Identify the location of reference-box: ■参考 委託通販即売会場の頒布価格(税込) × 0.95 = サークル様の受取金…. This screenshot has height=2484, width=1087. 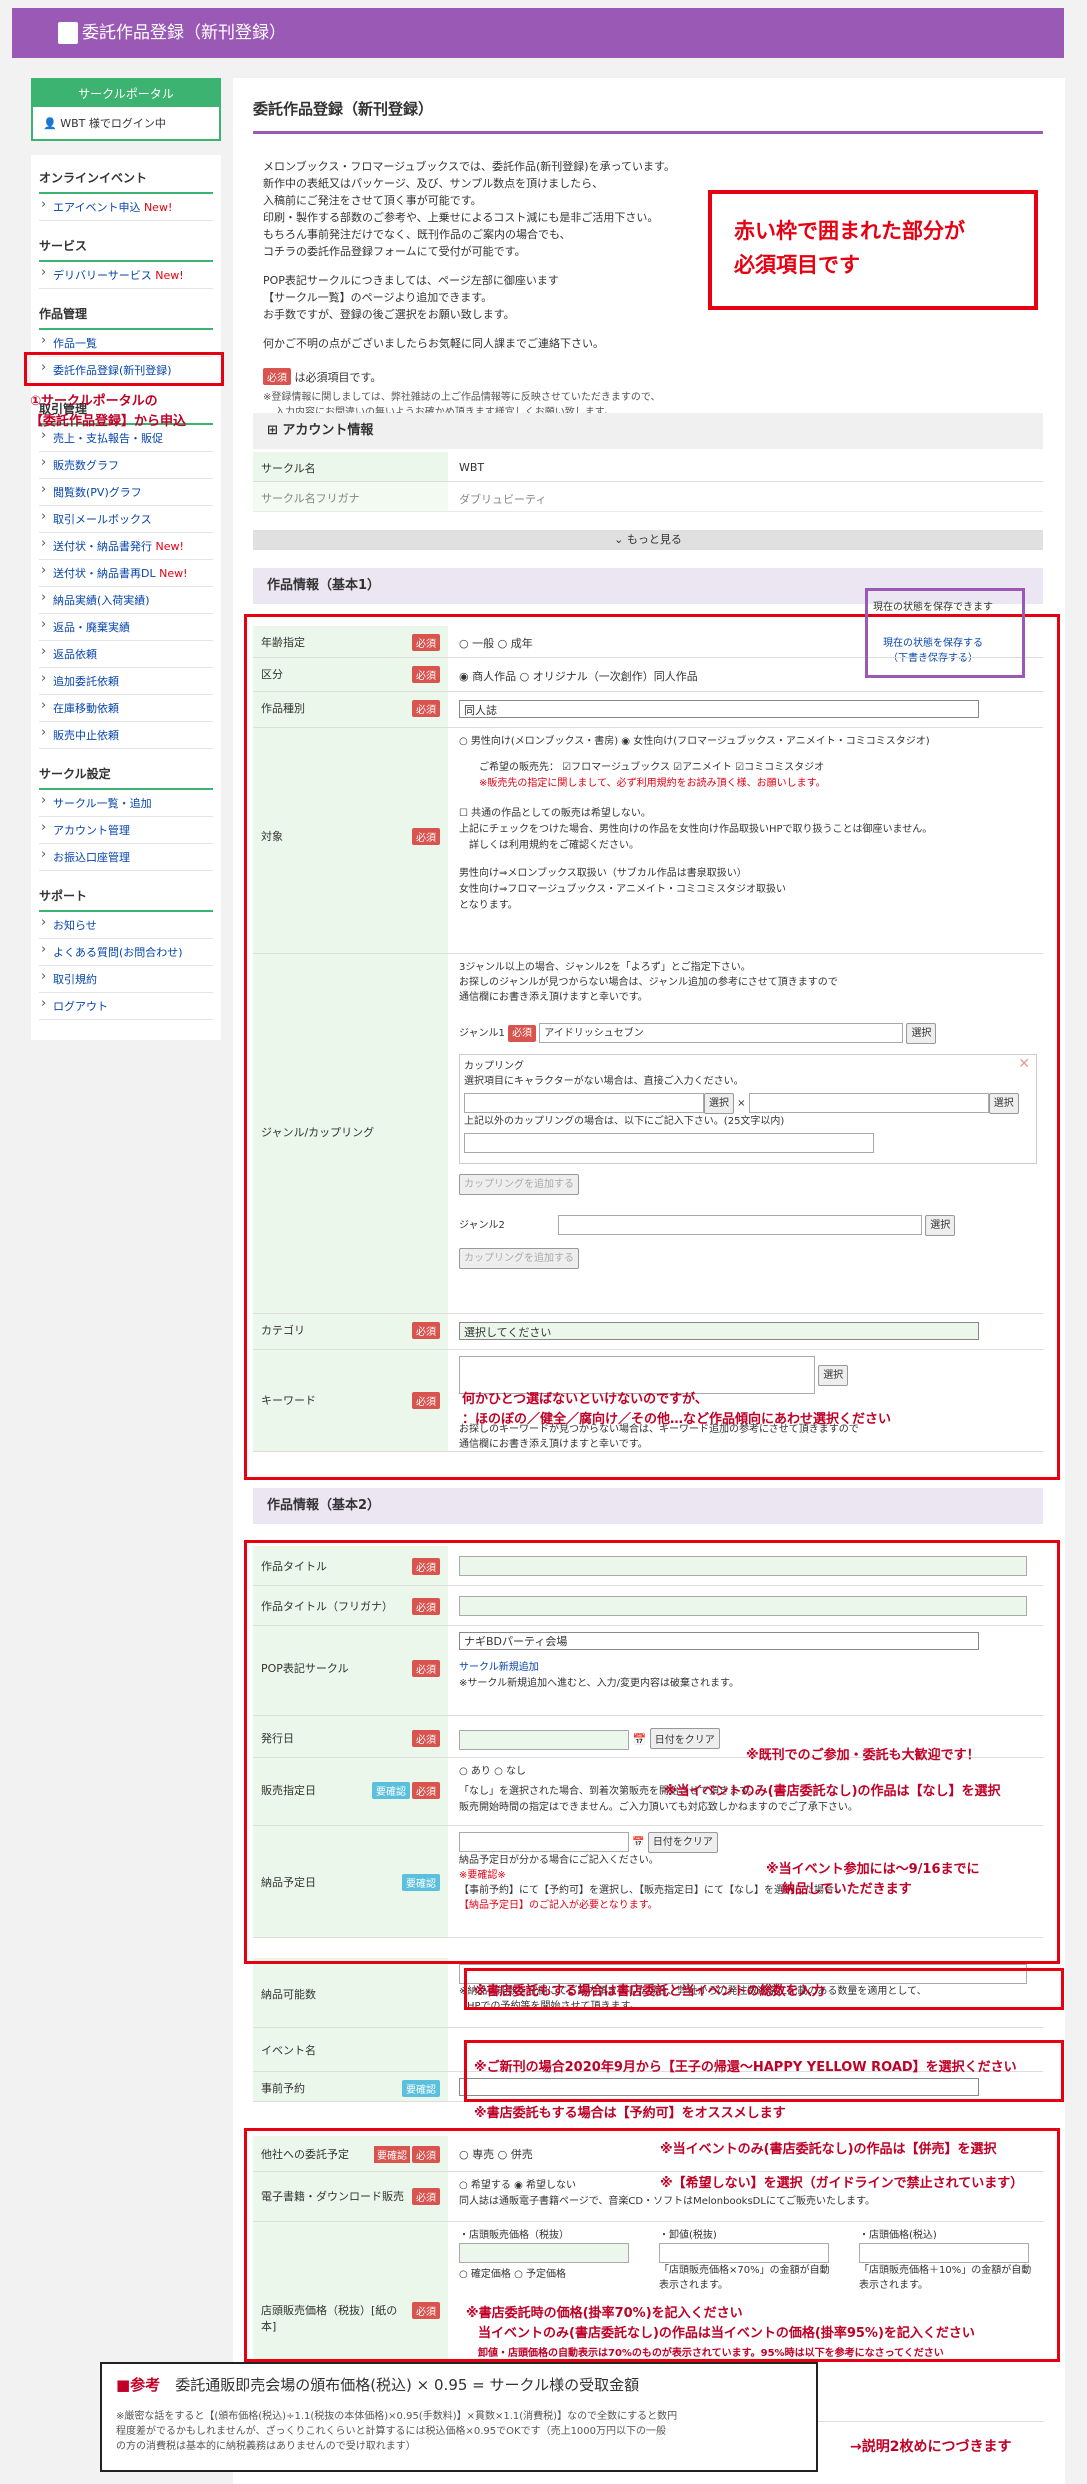
(459, 2417).